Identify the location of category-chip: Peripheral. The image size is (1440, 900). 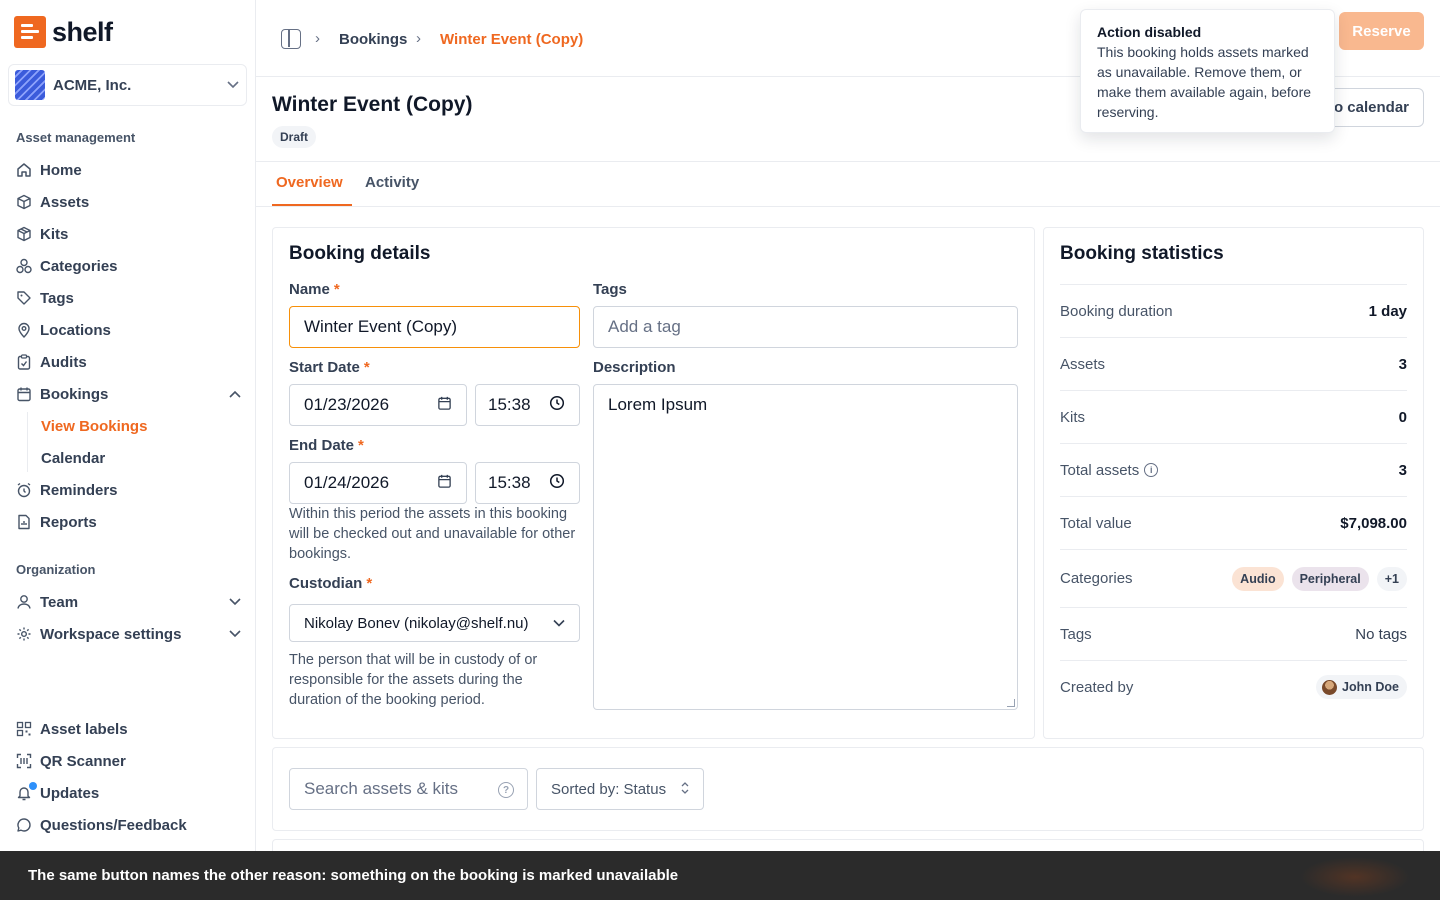
(1330, 578).